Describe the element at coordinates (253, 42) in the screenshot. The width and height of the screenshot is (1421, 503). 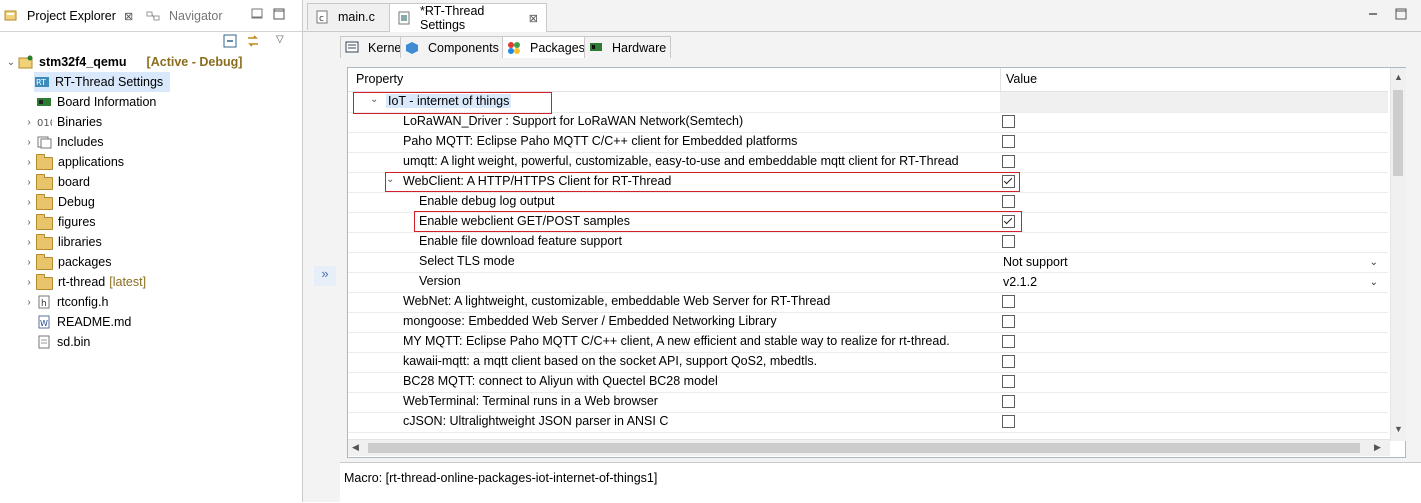
I see `link-editor-icon` at that location.